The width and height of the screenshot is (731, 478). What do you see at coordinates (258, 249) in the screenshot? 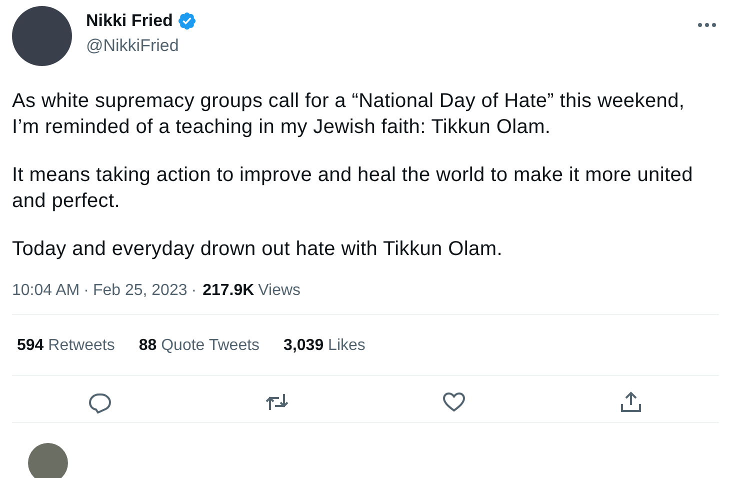
I see `tweet-paragraph: Today and everyday drown out hate with Tikkun Olam.` at bounding box center [258, 249].